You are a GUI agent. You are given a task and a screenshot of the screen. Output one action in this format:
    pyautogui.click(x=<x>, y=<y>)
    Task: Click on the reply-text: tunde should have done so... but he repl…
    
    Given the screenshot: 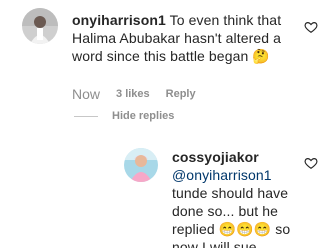 What is the action you would take?
    pyautogui.click(x=231, y=216)
    